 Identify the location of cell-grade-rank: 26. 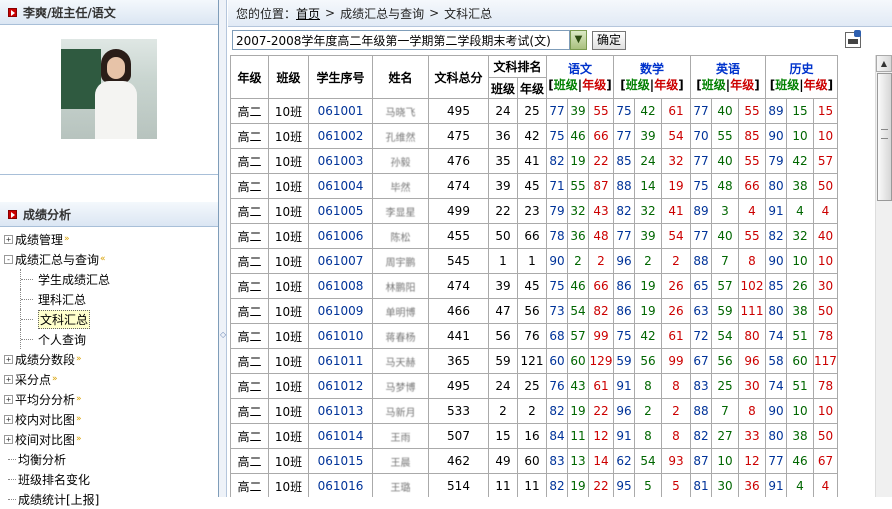
(676, 311).